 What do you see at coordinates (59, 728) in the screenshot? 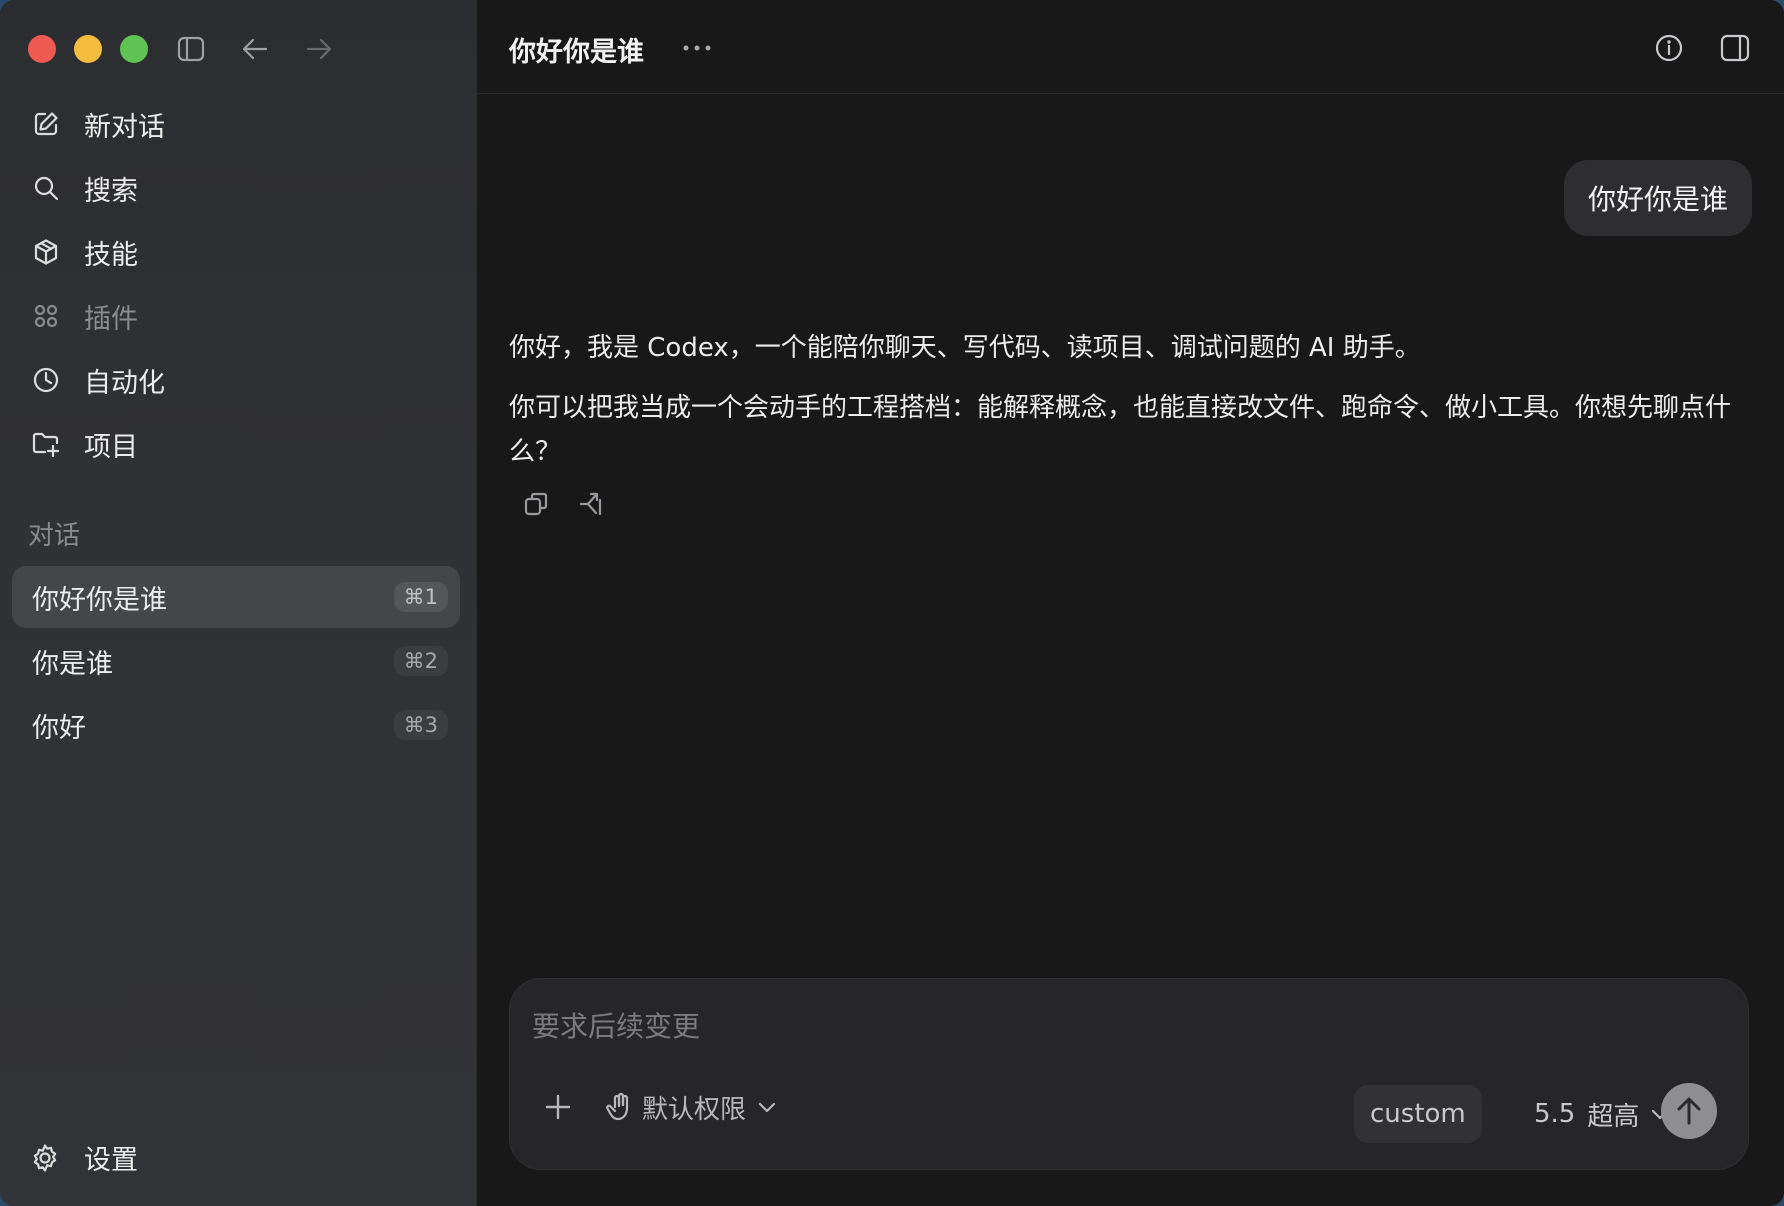
I see `conversation-title: 你好` at bounding box center [59, 728].